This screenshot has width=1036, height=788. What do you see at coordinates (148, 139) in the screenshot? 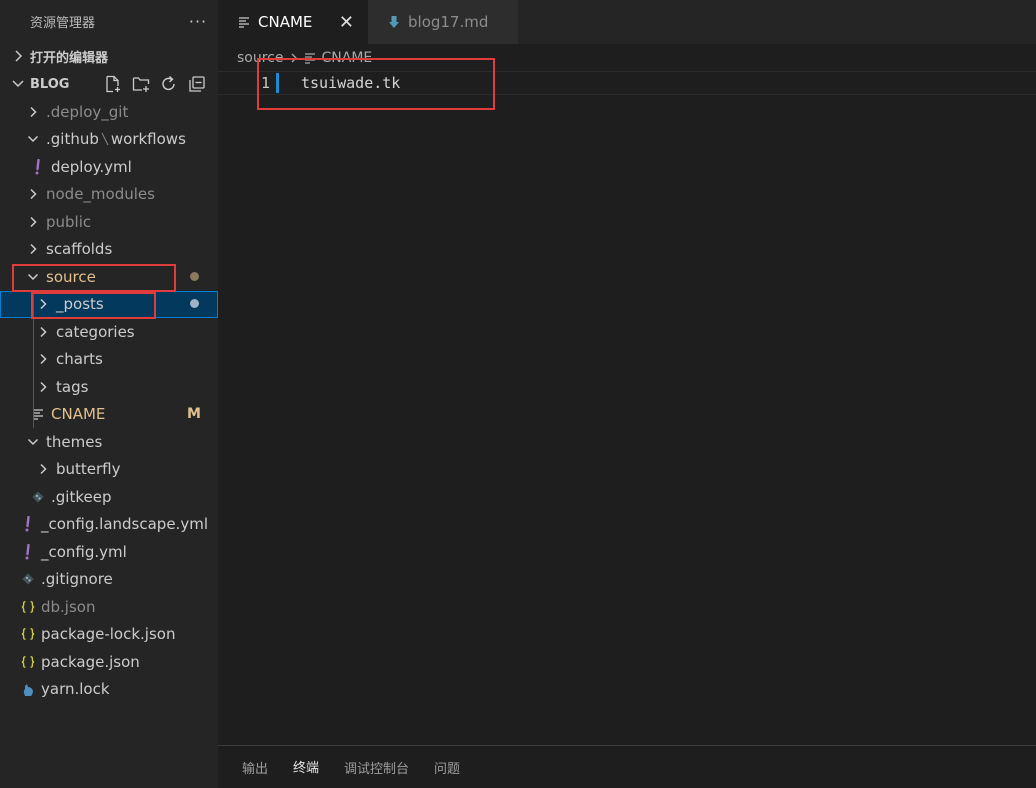
I see `tree-item-label: workflows` at bounding box center [148, 139].